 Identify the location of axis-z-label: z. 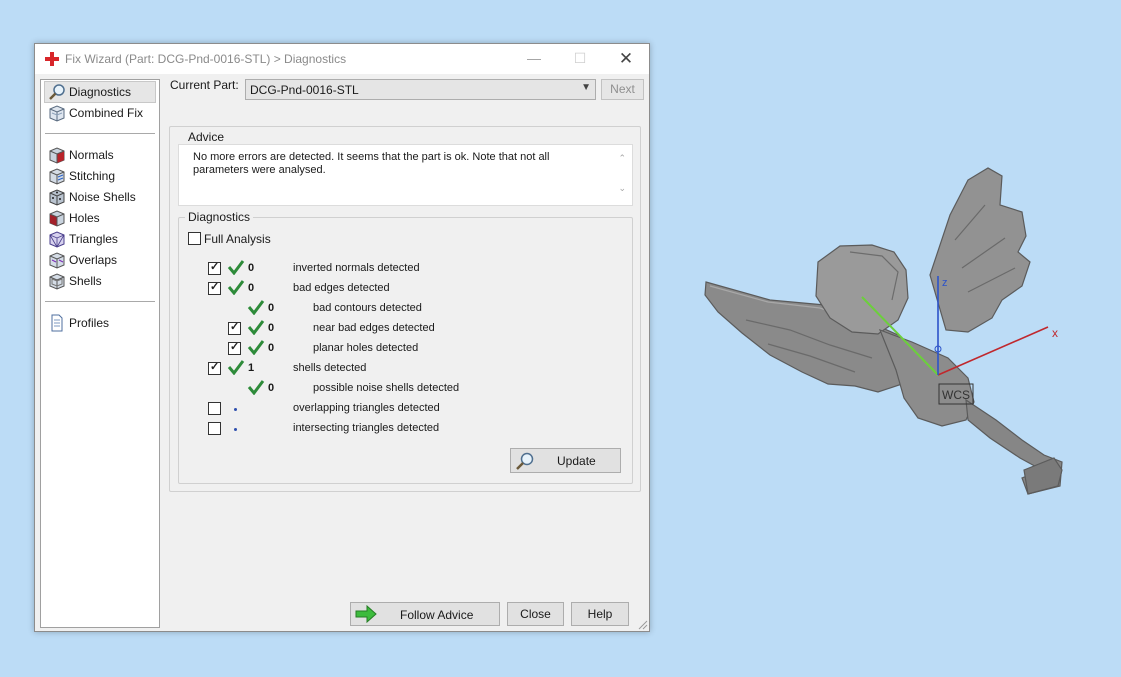
(945, 283).